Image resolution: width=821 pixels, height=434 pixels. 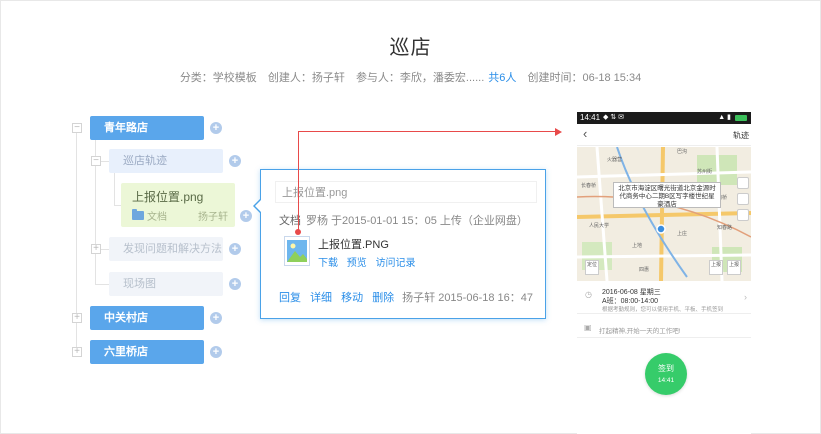 What do you see at coordinates (306, 78) in the screenshot?
I see `meta-creator: 创建人：扬子轩` at bounding box center [306, 78].